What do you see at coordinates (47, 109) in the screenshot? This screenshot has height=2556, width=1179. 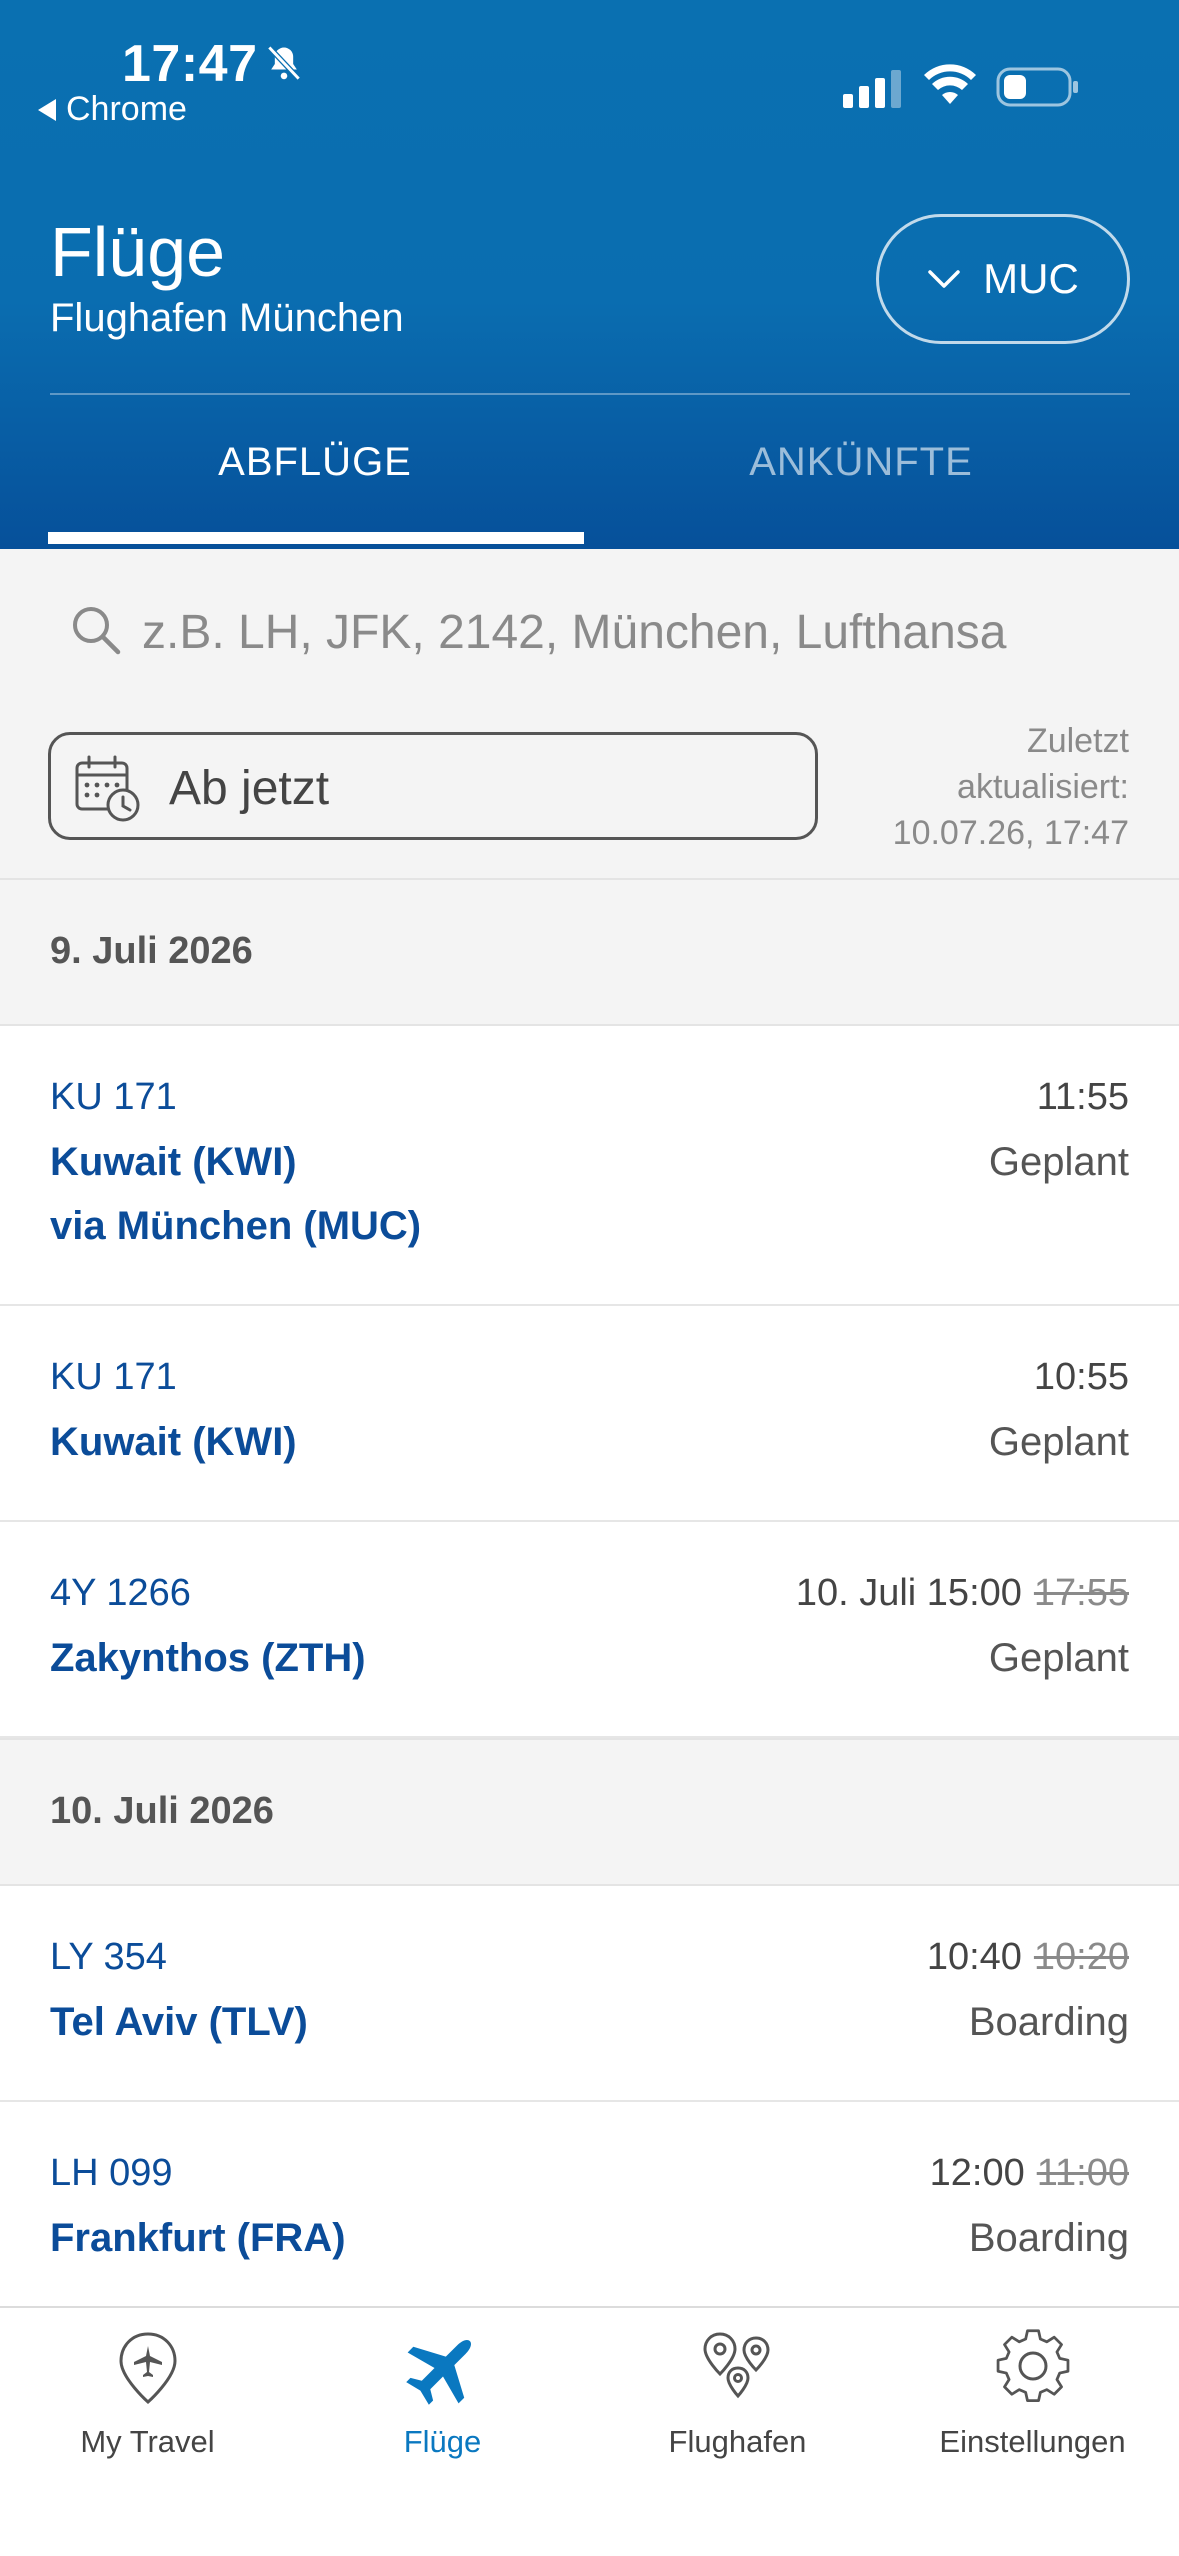 I see `back-arrow-icon` at bounding box center [47, 109].